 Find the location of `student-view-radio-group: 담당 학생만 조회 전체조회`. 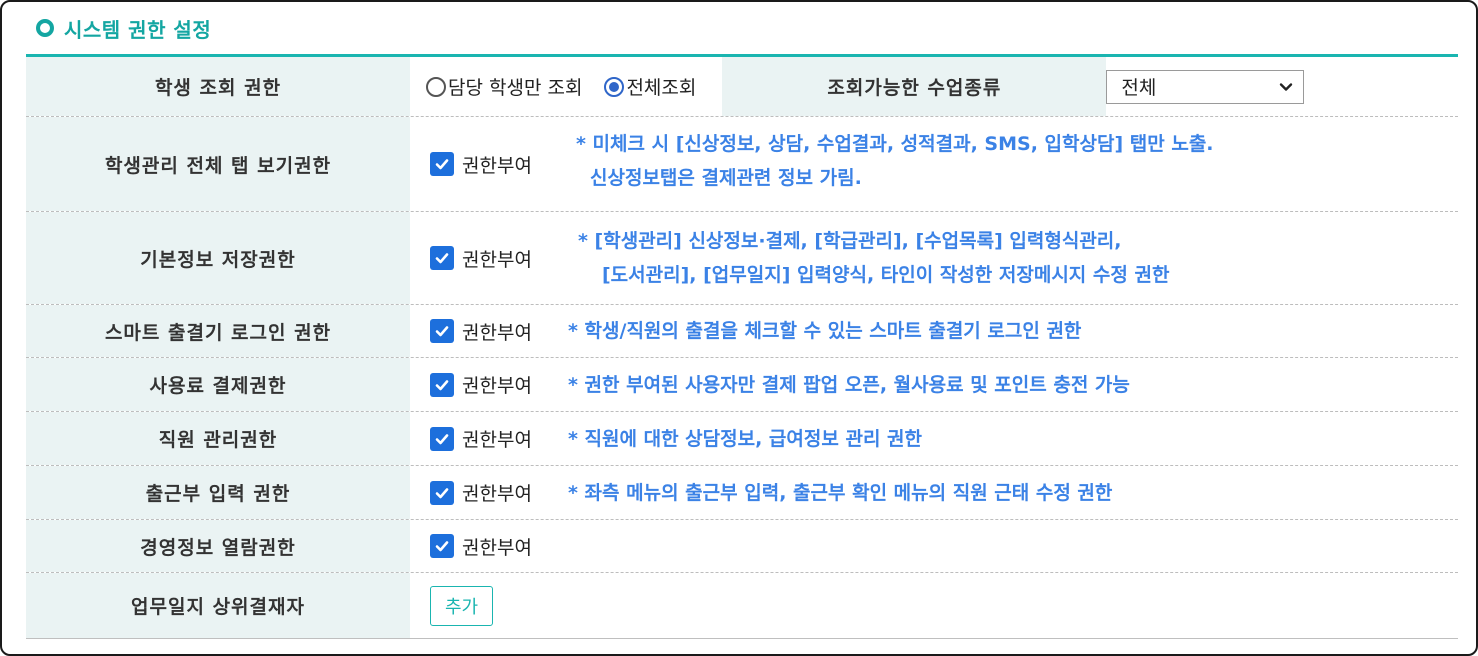

student-view-radio-group: 담당 학생만 조회 전체조회 is located at coordinates (572, 86).